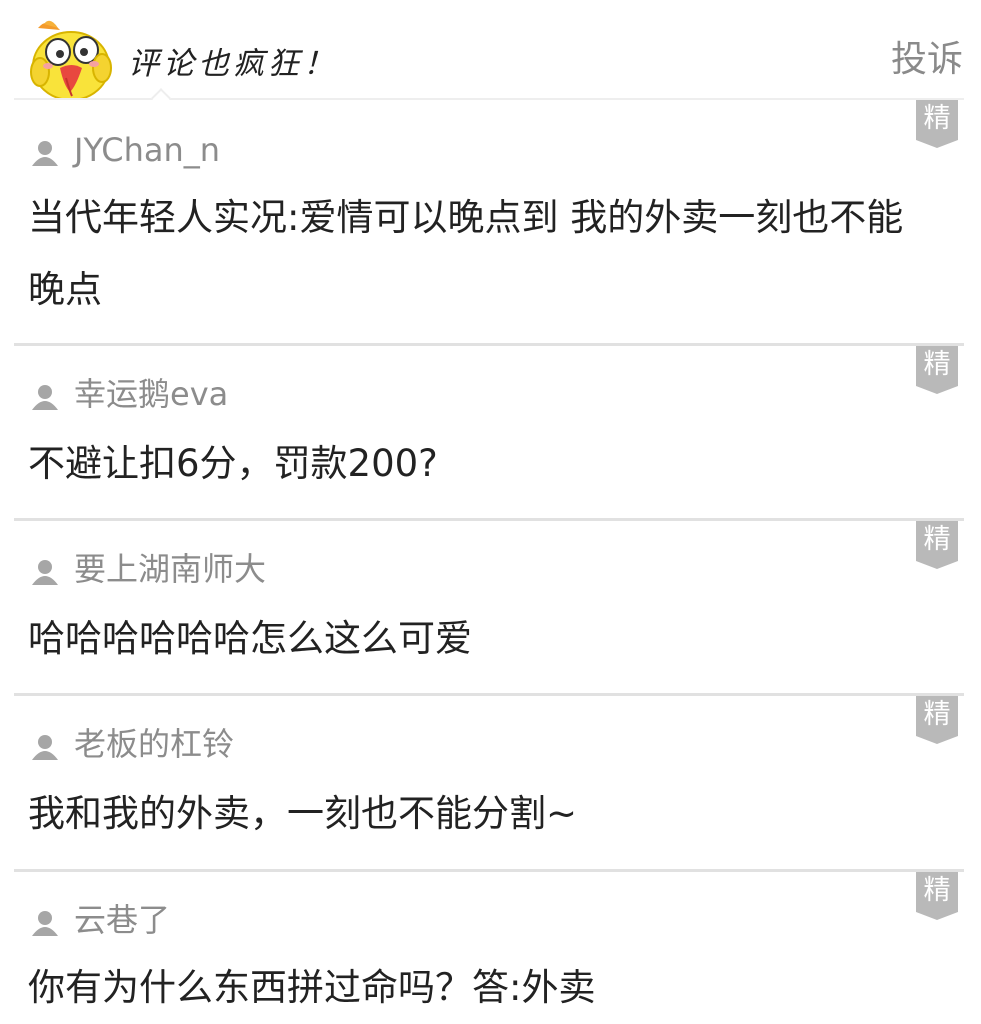 This screenshot has height=1024, width=981. I want to click on comment-text: 当代年轻人实况:爱情可以晚点到 我的外卖一刻也不能晚点, so click(466, 253).